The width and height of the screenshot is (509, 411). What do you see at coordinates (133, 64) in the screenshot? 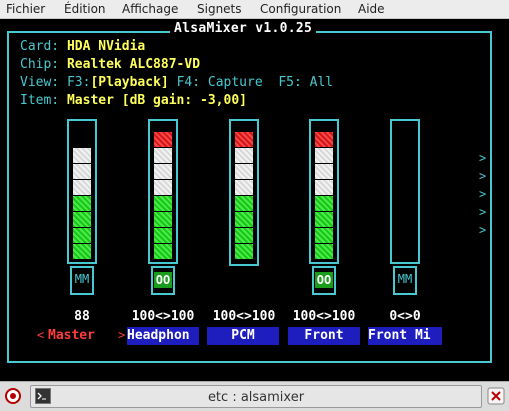
I see `chip-value: Realtek ALC887-VD` at bounding box center [133, 64].